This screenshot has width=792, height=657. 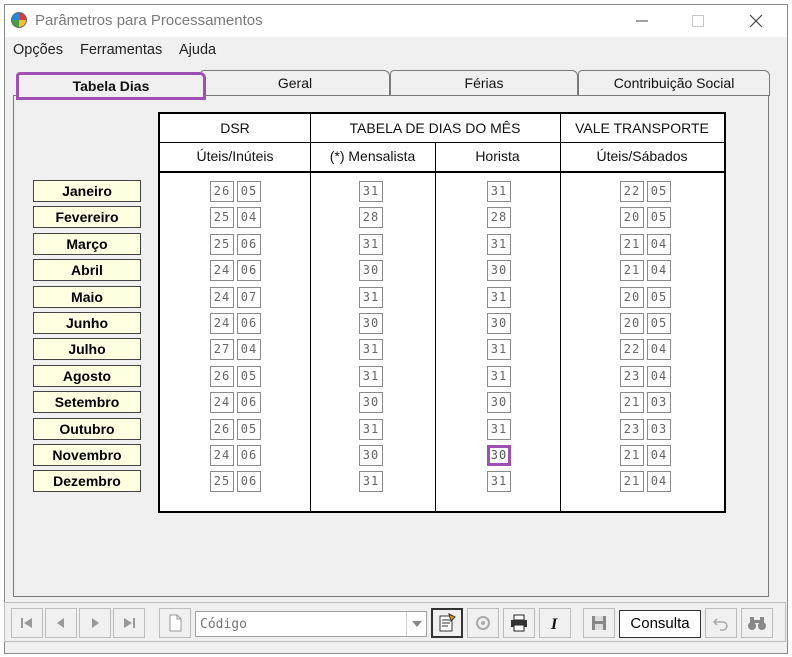 I want to click on code-dropdown-button, so click(x=416, y=624).